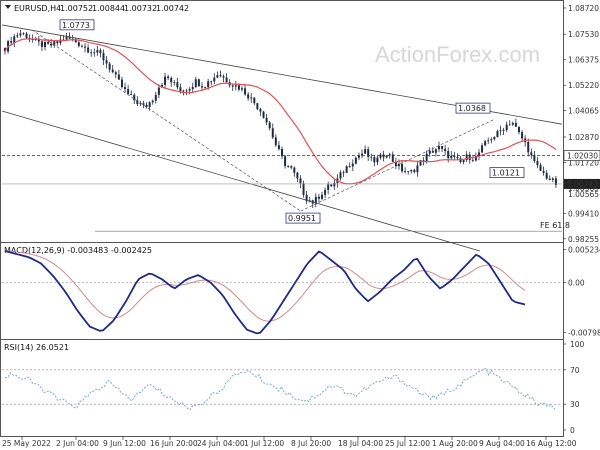 Image resolution: width=600 pixels, height=450 pixels. Describe the element at coordinates (26, 443) in the screenshot. I see `x-tick-label: 25 May 2022` at that location.